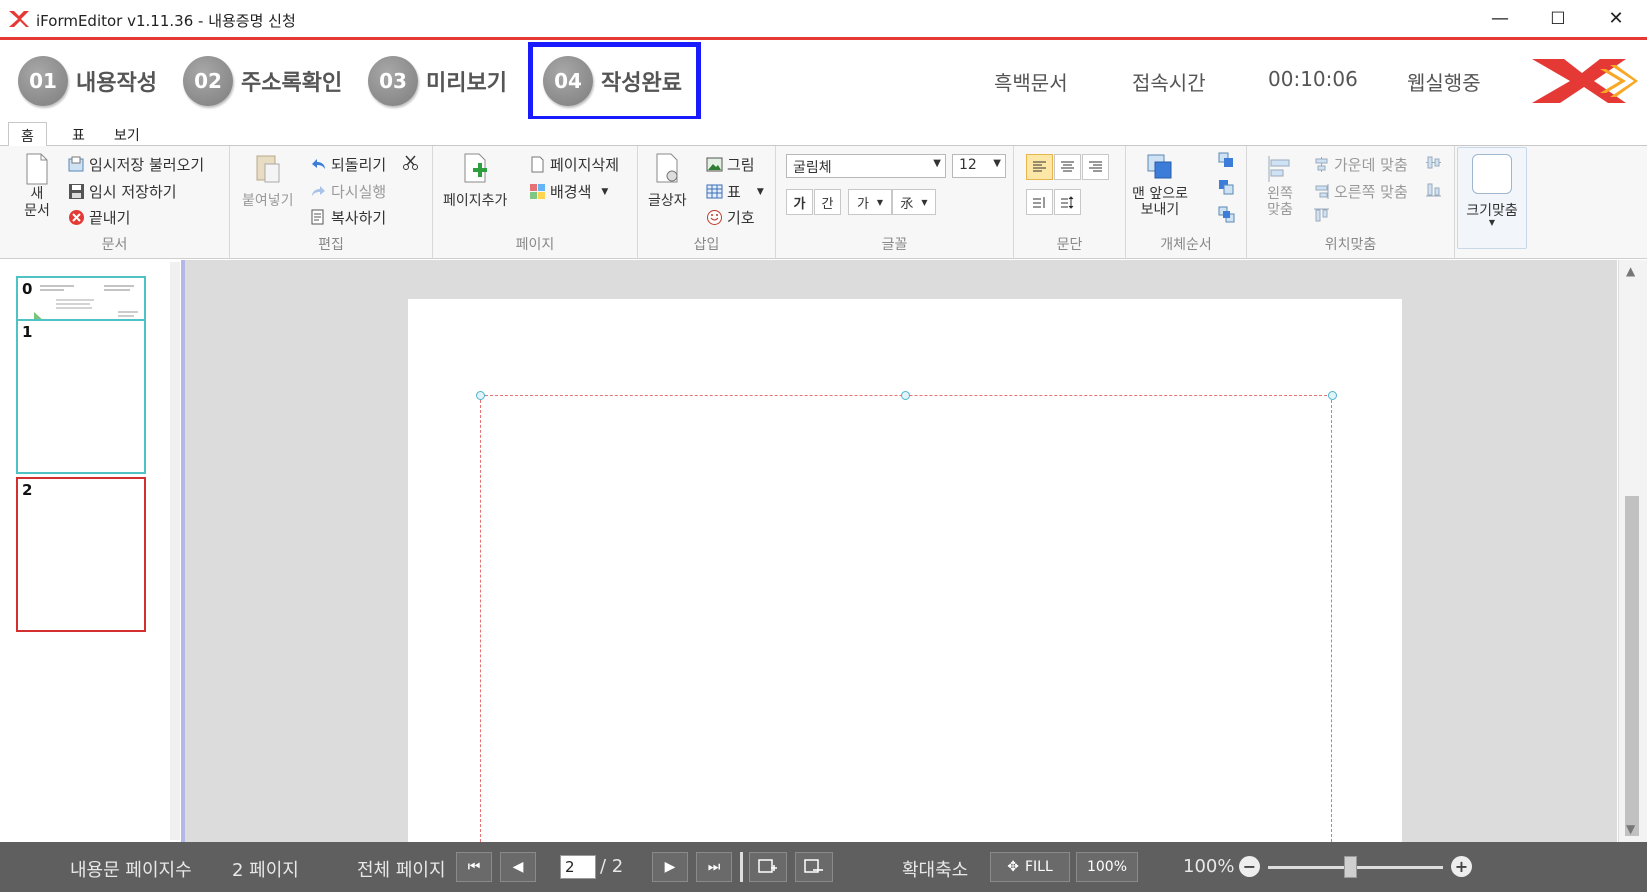 The image size is (1647, 892). I want to click on undo-icon, so click(318, 164).